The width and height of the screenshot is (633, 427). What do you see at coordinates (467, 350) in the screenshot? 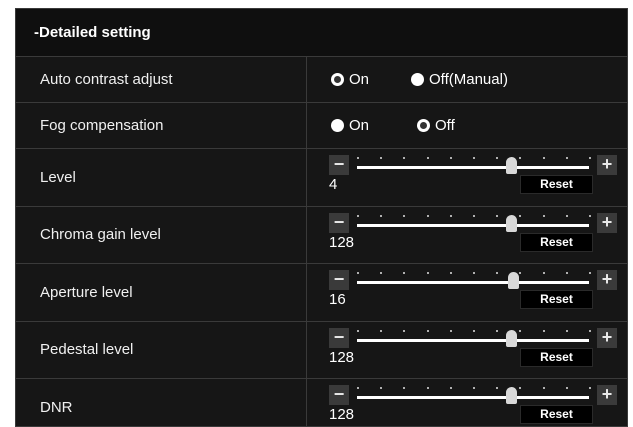
I see `pedestal-level-slider: − +128 Reset` at bounding box center [467, 350].